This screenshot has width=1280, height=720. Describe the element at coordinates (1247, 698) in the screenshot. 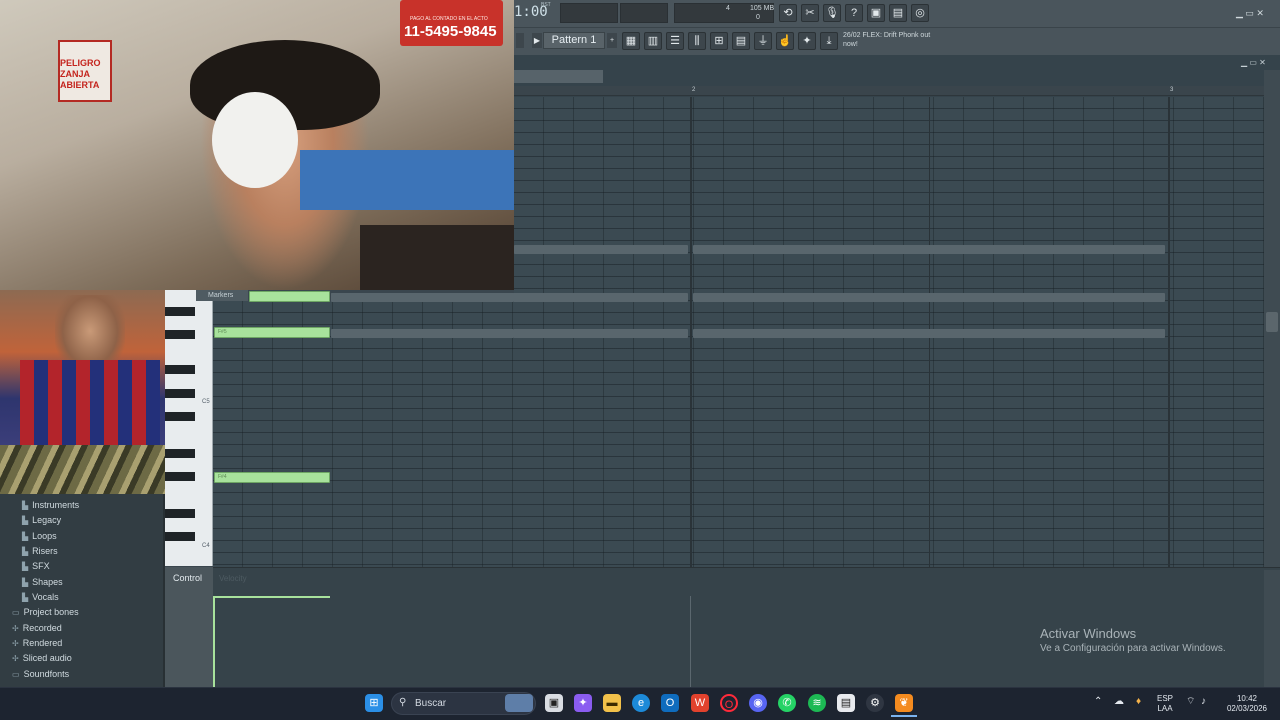

I see `clock-time: 10:42` at that location.